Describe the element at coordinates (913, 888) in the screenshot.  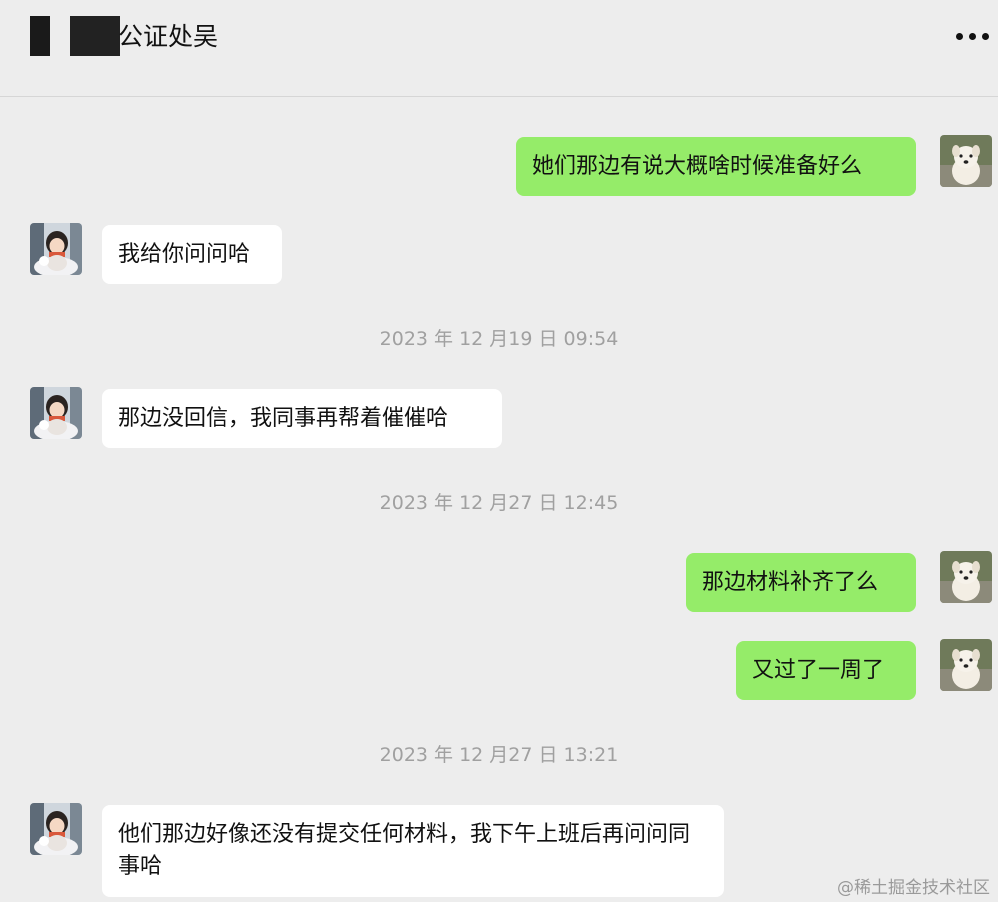
I see `watermark: @稀土掘金技术社区` at that location.